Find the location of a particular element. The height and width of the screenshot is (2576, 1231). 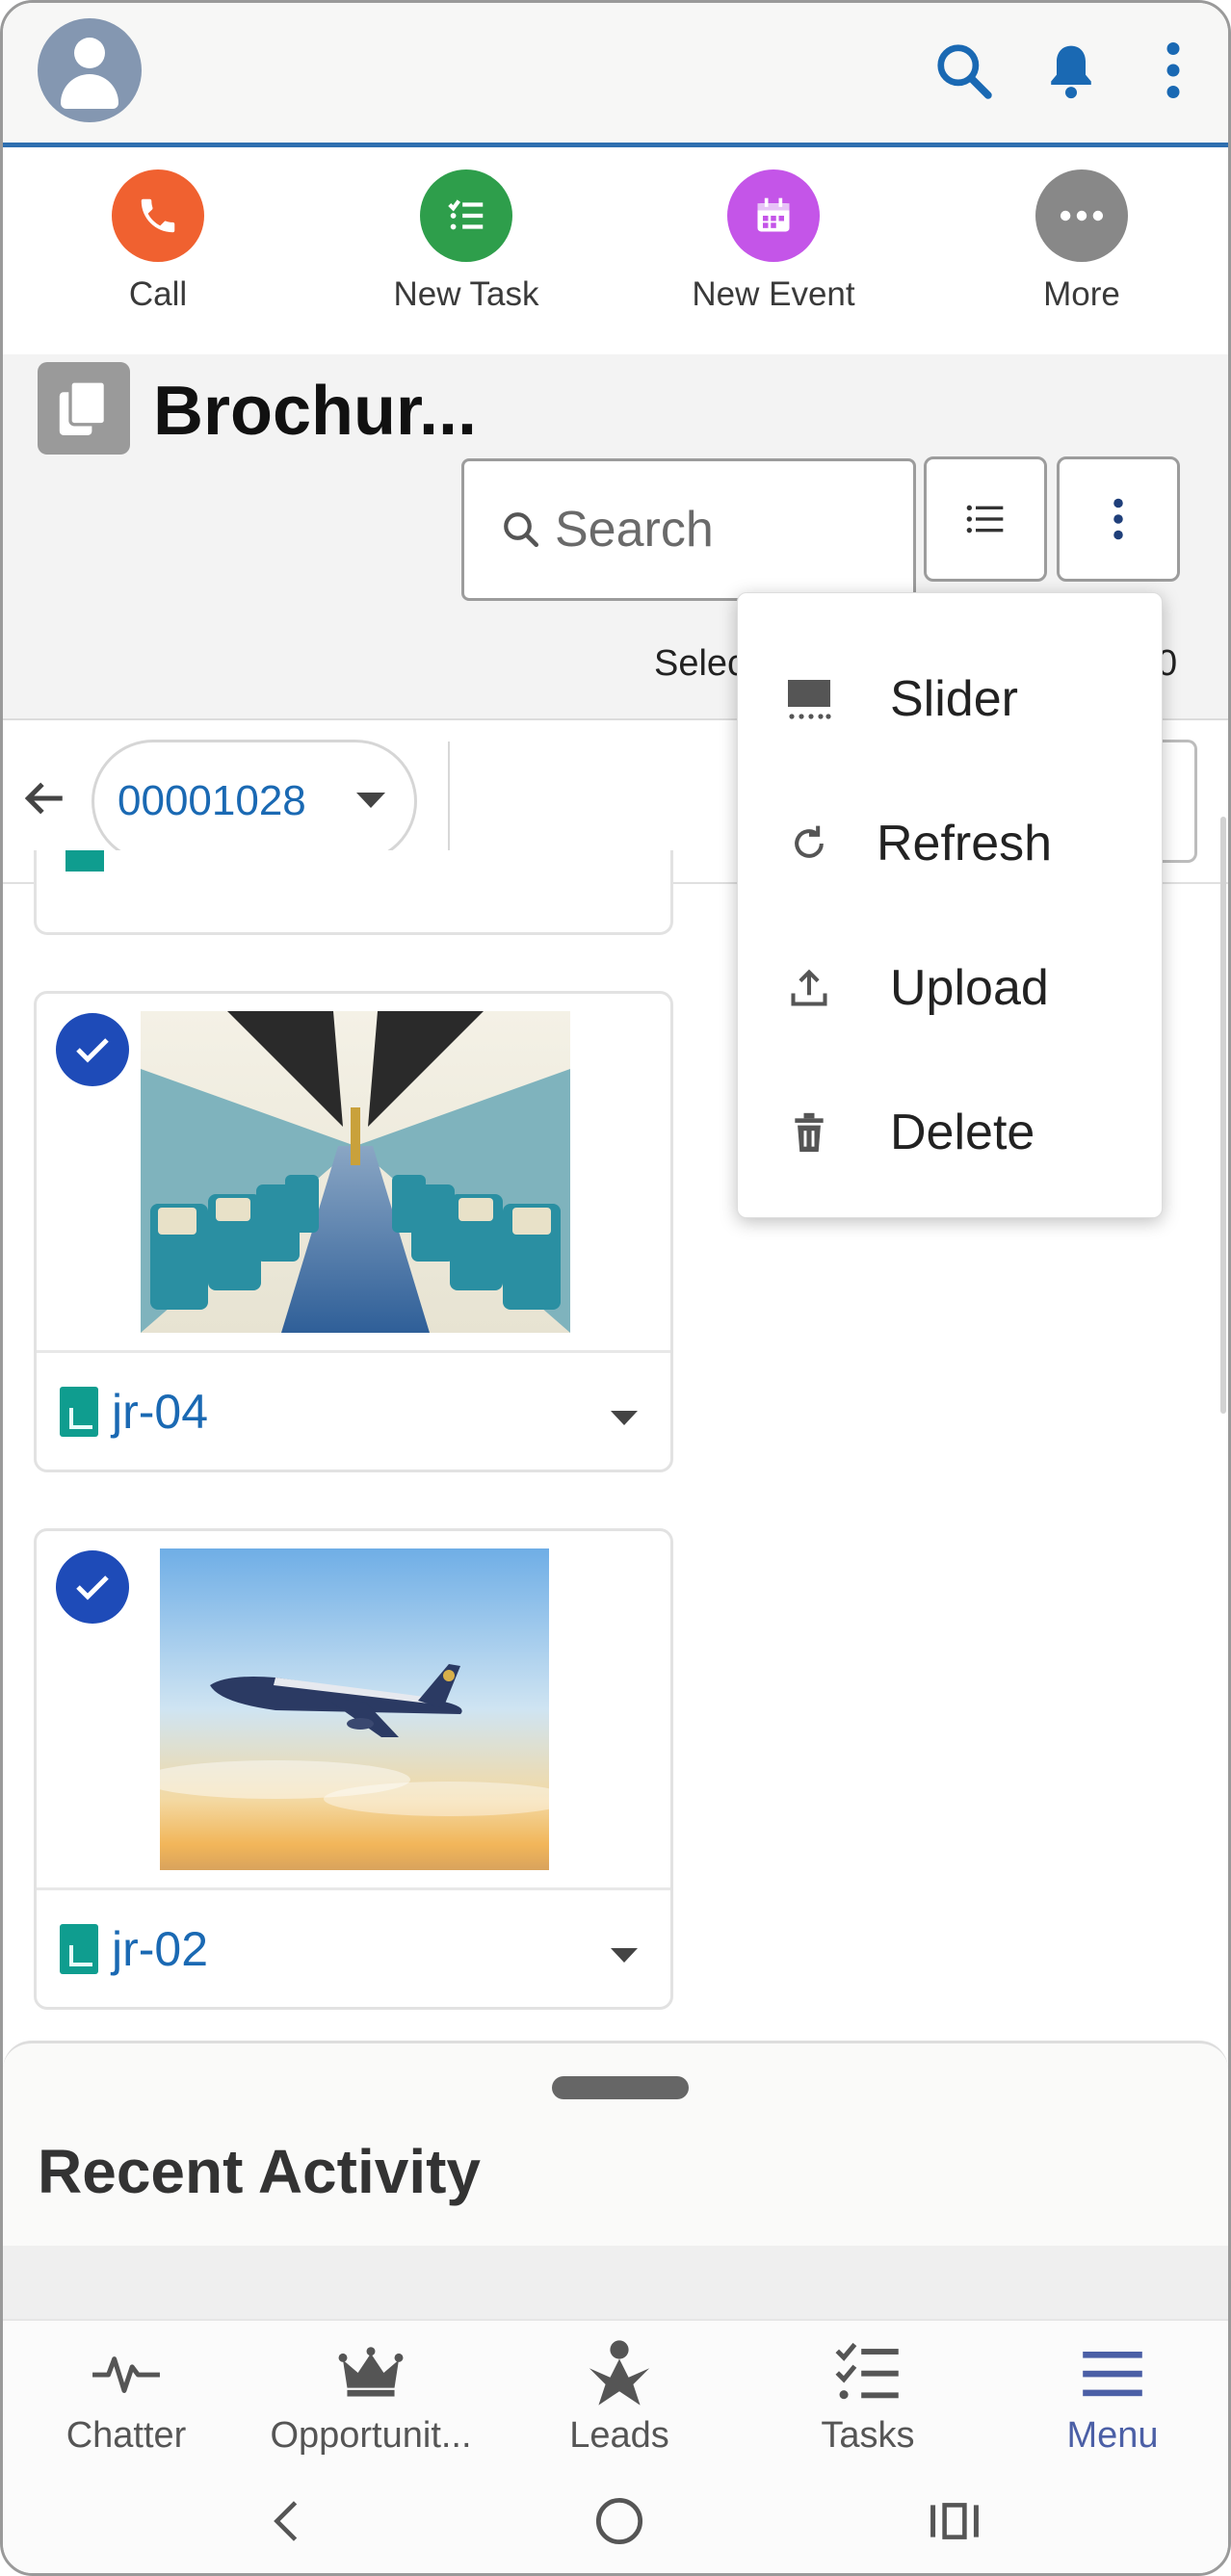

system-navigation is located at coordinates (615, 2520).